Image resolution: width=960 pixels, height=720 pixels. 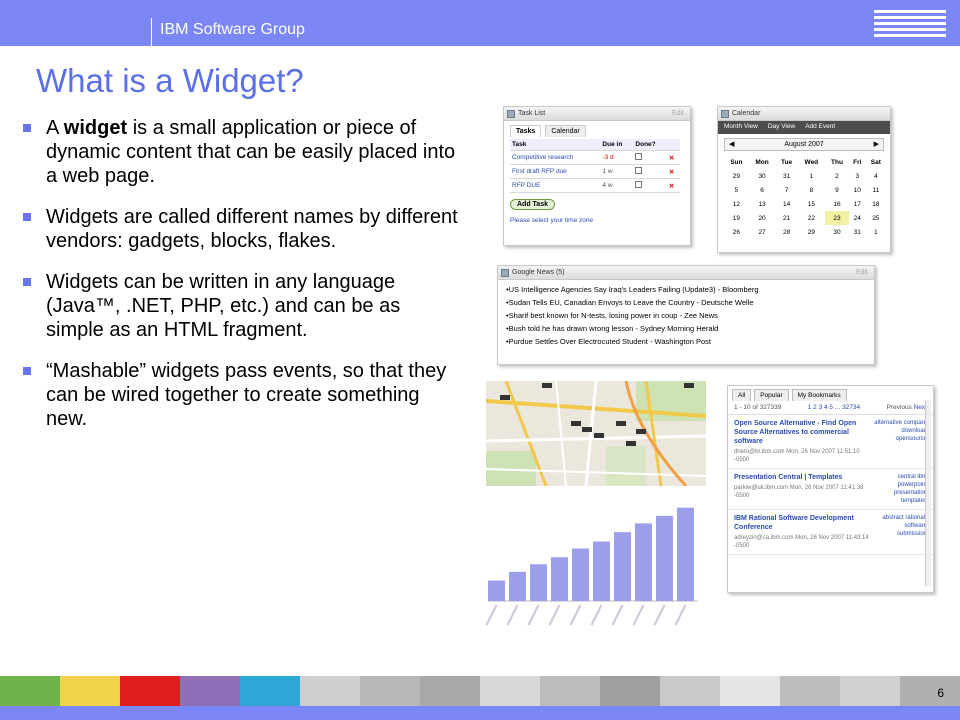 What do you see at coordinates (480, 23) in the screenshot?
I see `header-bar: IBM Software Group` at bounding box center [480, 23].